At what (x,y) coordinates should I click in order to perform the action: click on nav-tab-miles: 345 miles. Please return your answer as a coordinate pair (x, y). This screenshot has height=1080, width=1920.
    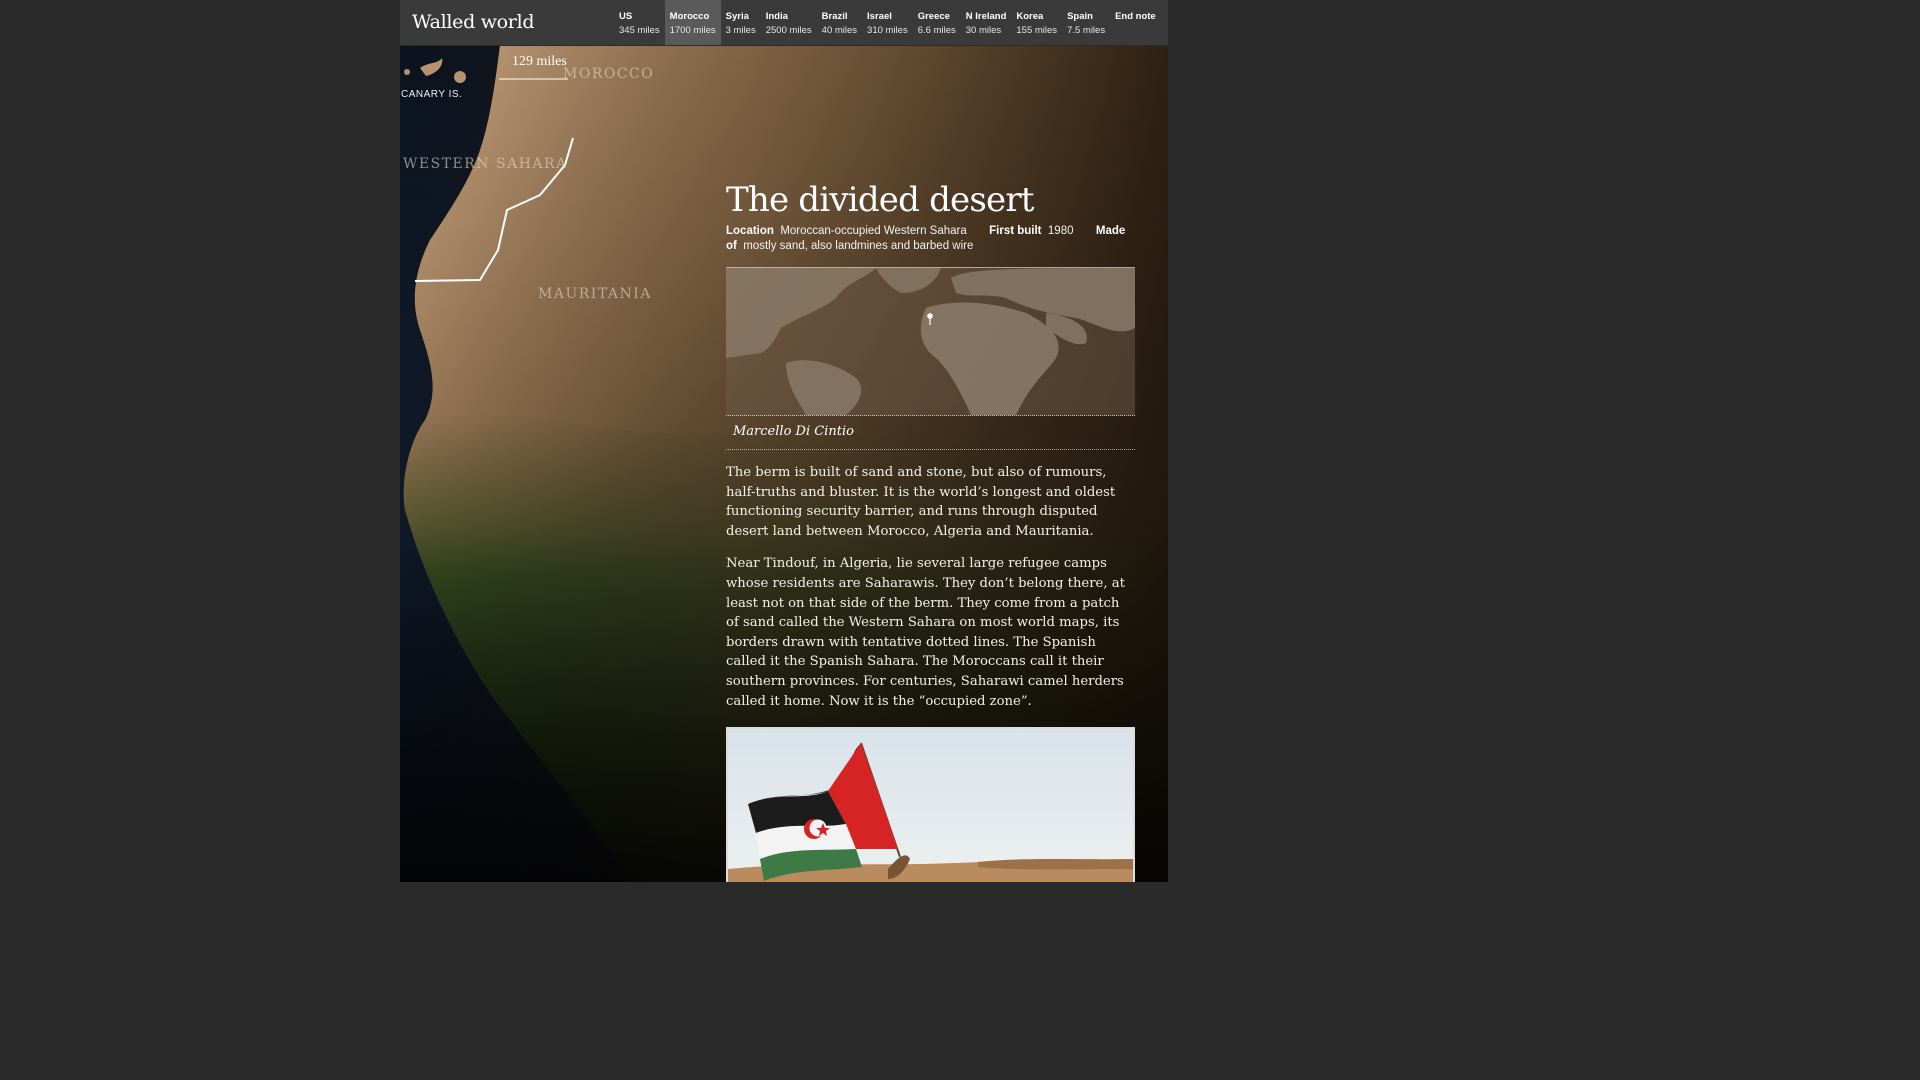
    Looking at the image, I should click on (639, 30).